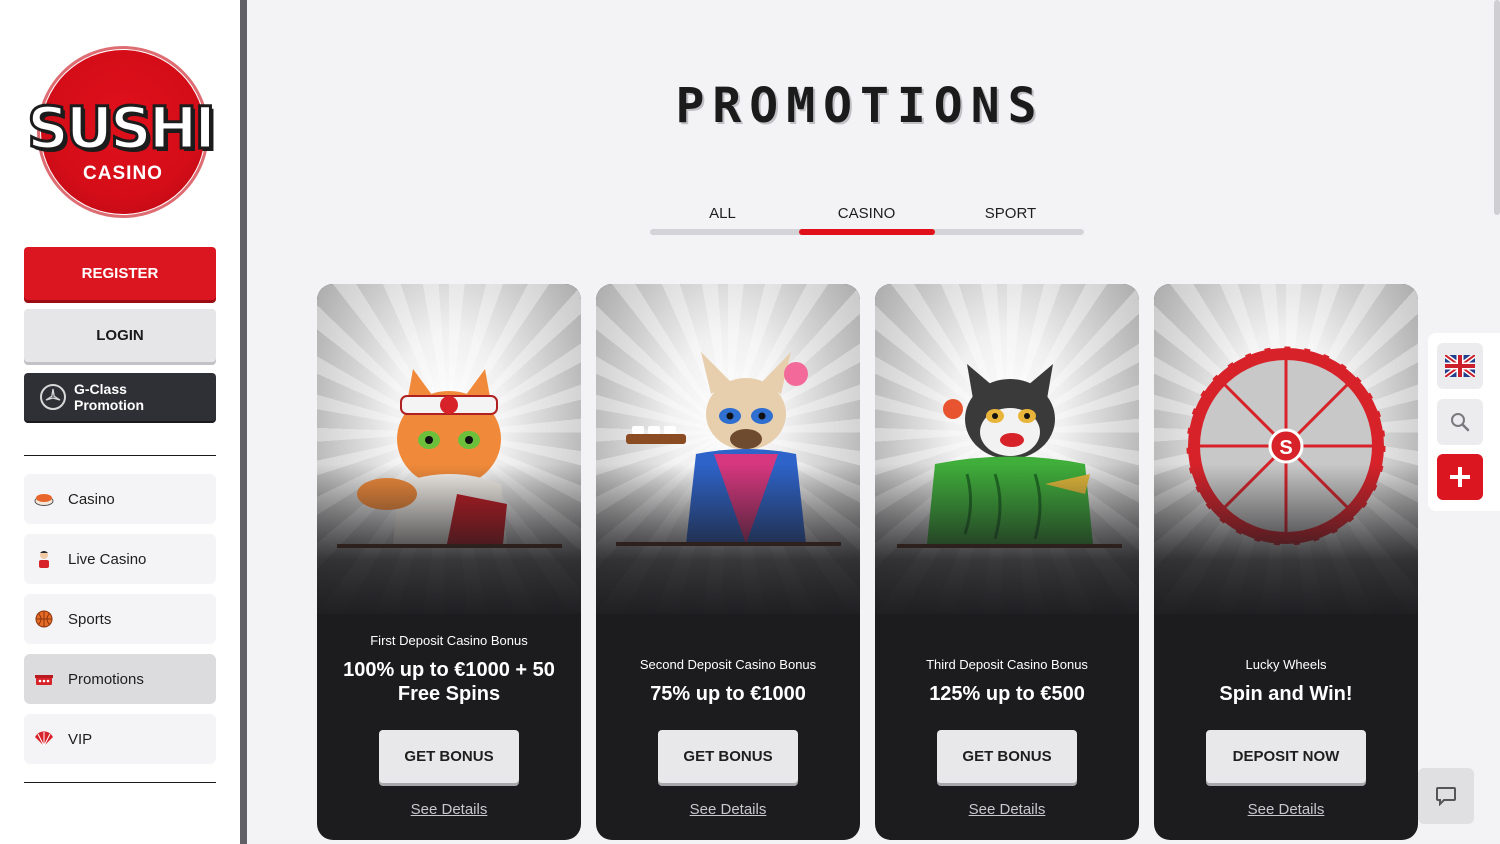 This screenshot has height=844, width=1500. I want to click on mercedes-star-icon, so click(53, 397).